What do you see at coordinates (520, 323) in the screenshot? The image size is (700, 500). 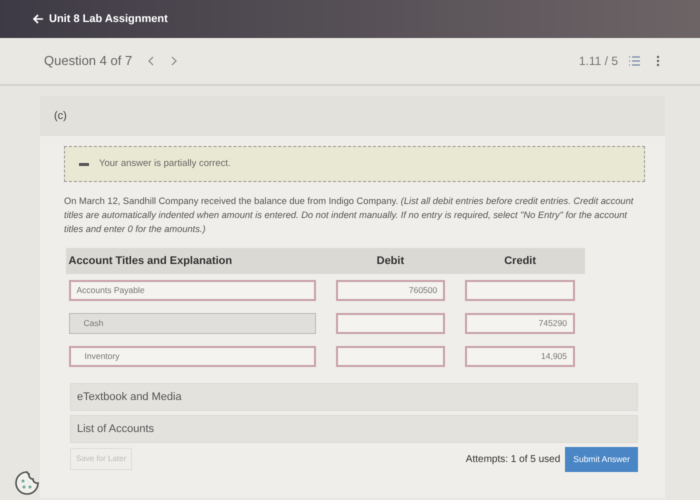 I see `credit-field: 745290` at bounding box center [520, 323].